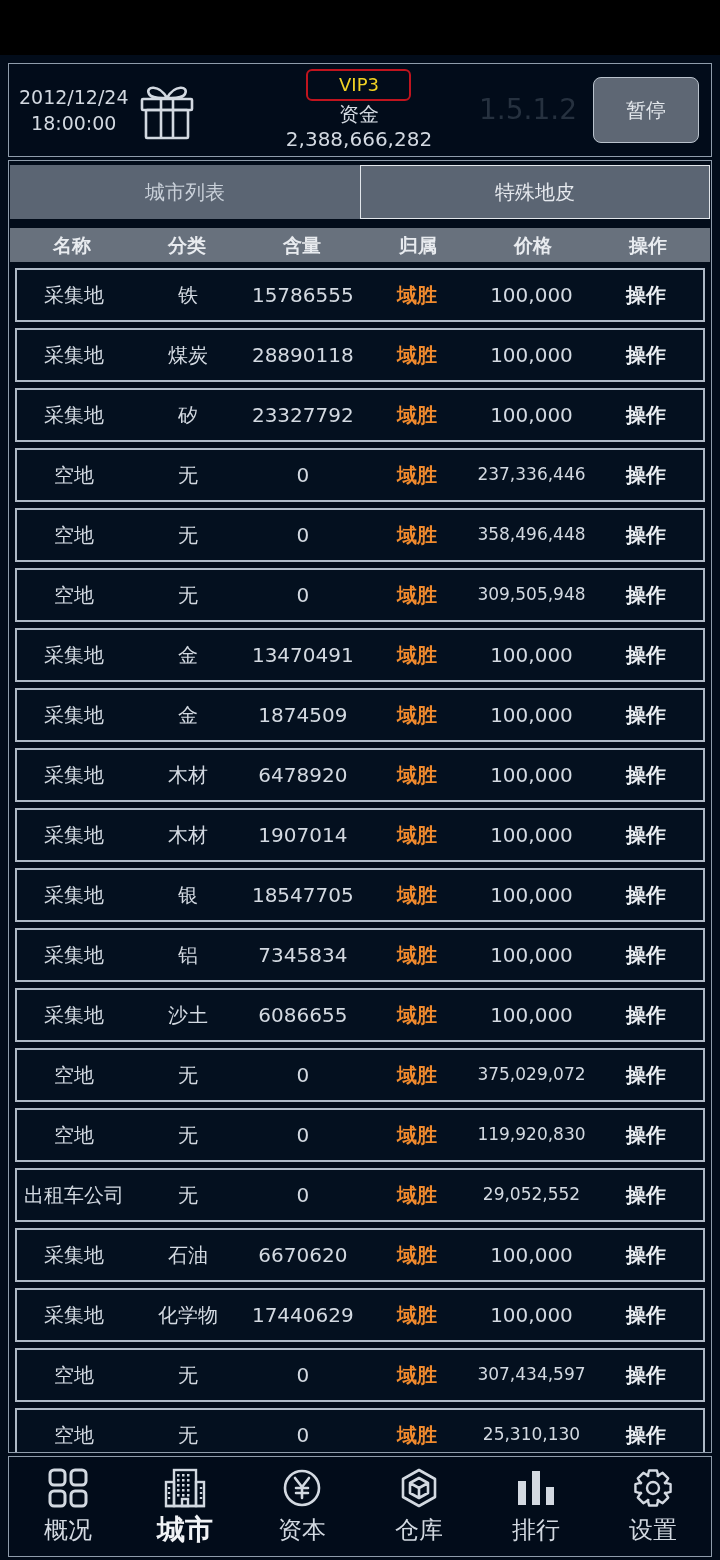 This screenshot has width=720, height=1560. What do you see at coordinates (74, 97) in the screenshot?
I see `date-text: 2012/12/24` at bounding box center [74, 97].